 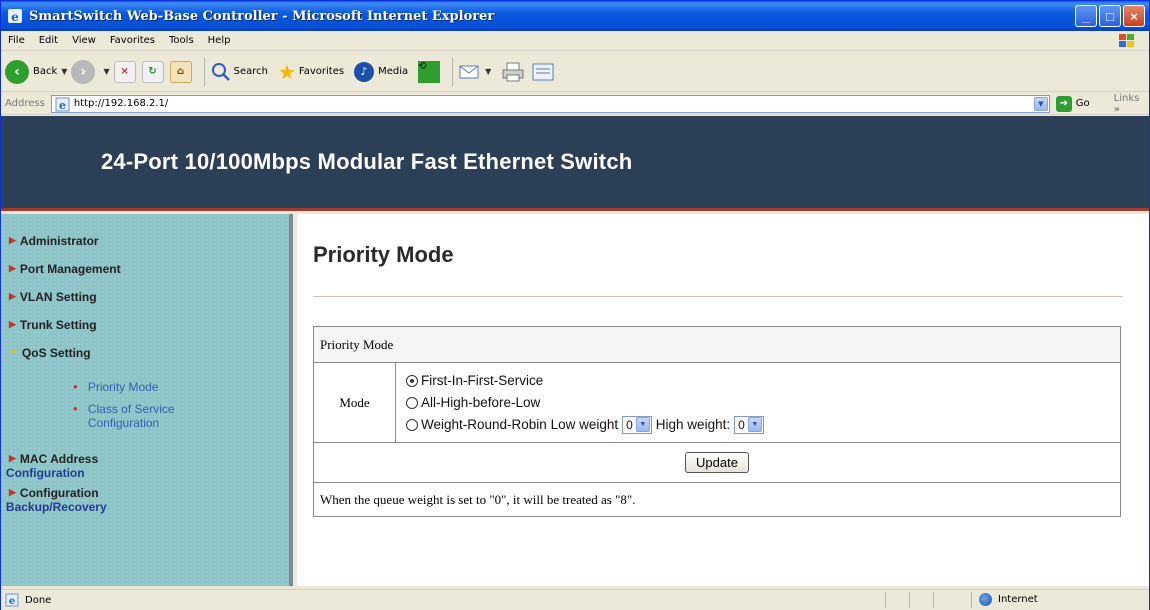 I want to click on status-bar: e Done Internet, so click(x=575, y=599).